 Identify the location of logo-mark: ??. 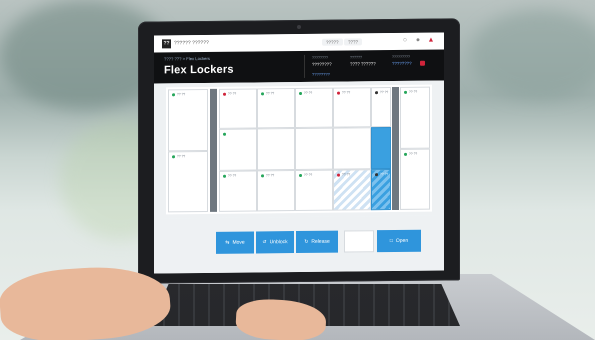
(166, 44).